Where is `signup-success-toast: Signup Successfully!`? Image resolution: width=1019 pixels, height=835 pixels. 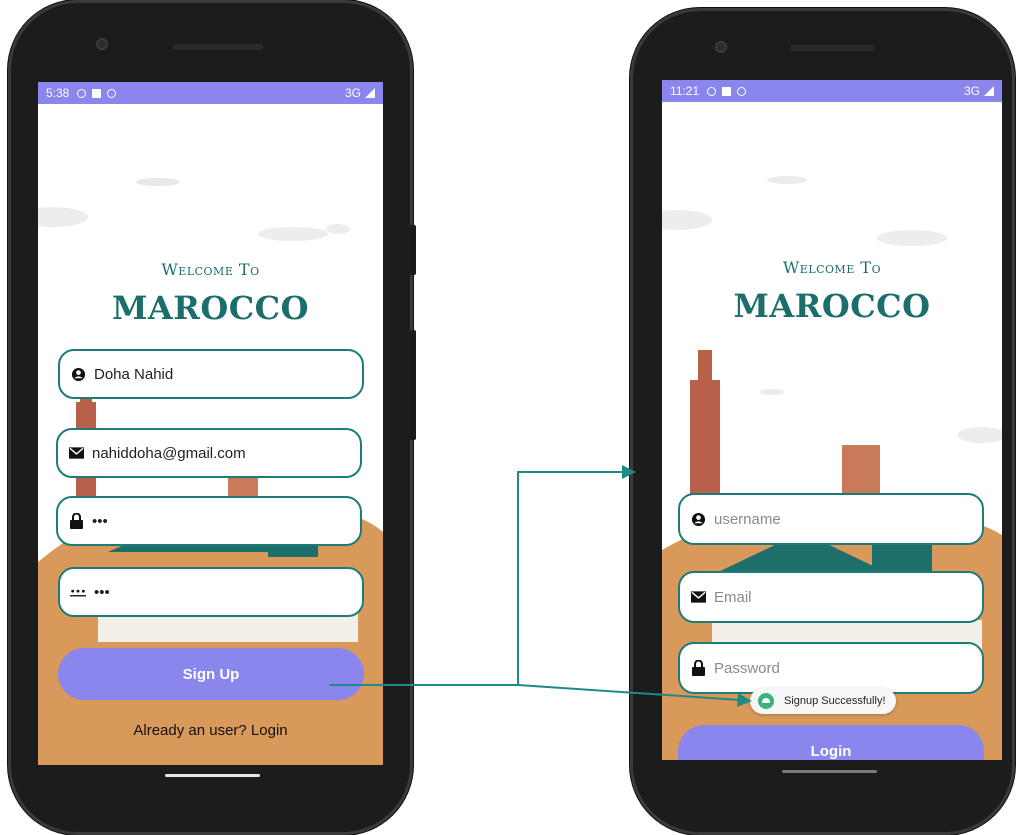
signup-success-toast: Signup Successfully! is located at coordinates (823, 701).